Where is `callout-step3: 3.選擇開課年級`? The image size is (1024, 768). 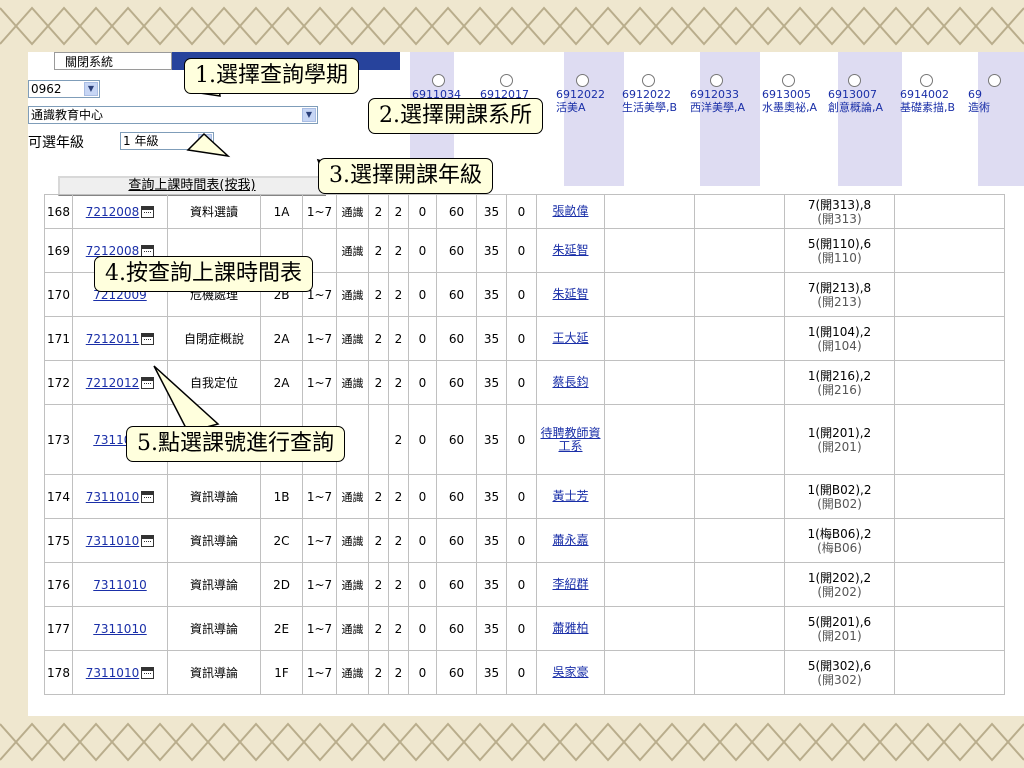 callout-step3: 3.選擇開課年級 is located at coordinates (405, 176).